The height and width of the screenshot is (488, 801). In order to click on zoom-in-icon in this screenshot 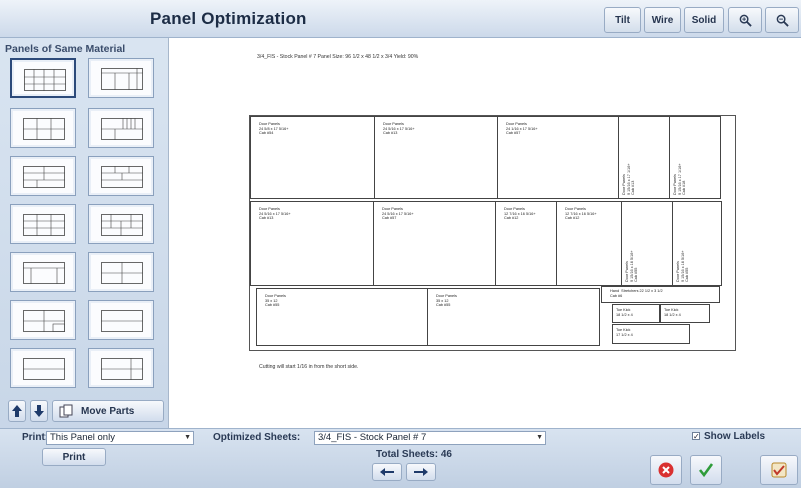, I will do `click(745, 20)`.